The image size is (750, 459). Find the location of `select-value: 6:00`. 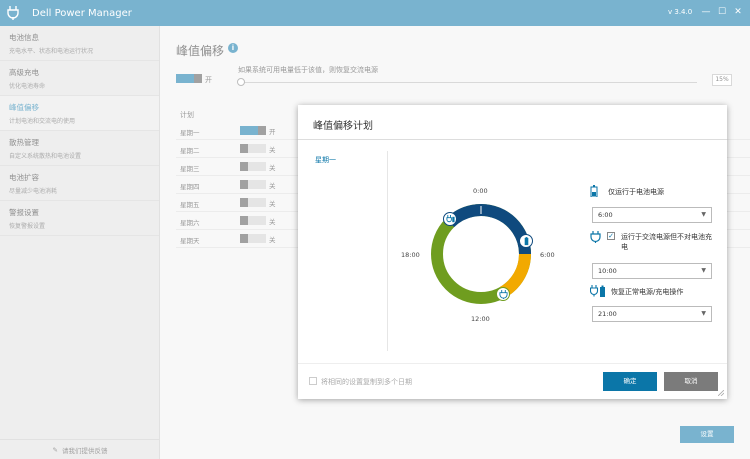

select-value: 6:00 is located at coordinates (605, 215).